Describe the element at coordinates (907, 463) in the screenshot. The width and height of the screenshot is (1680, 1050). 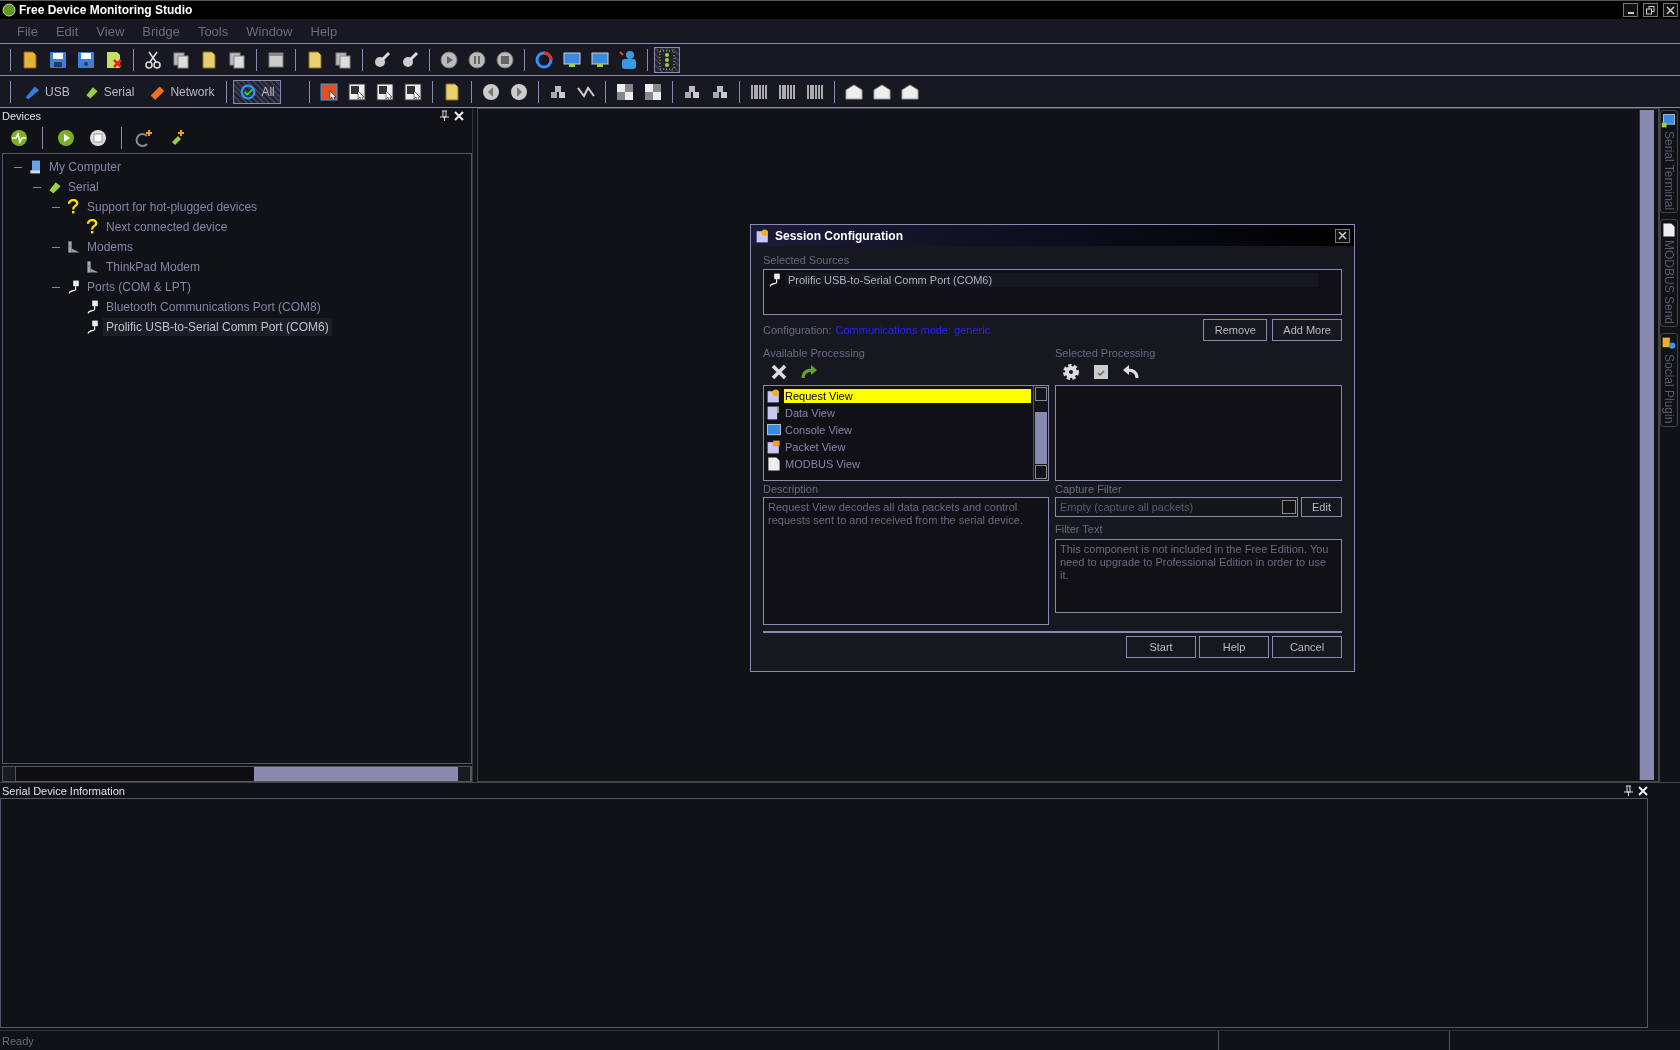
I see `list-item: MODBUS View` at that location.